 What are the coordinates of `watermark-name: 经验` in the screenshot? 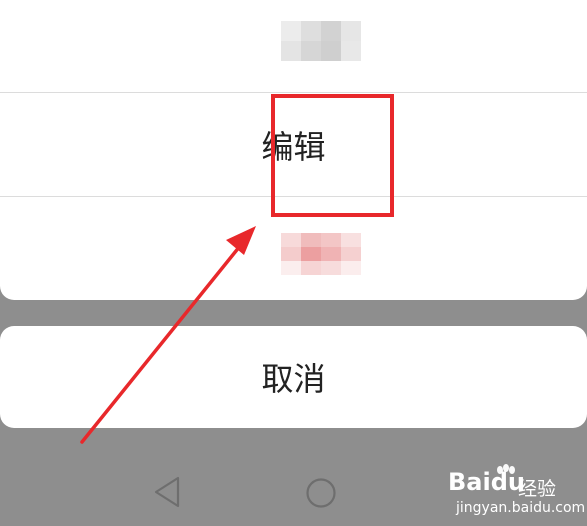 It's located at (537, 489).